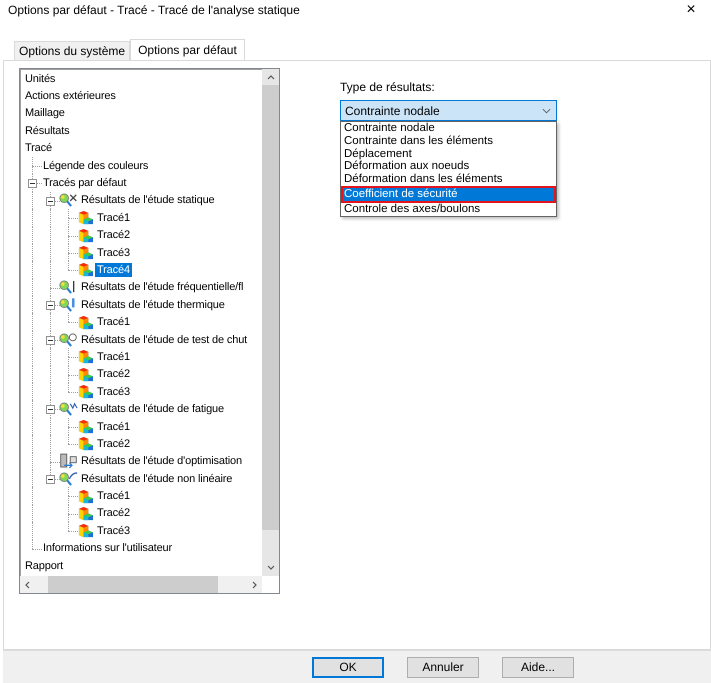 The image size is (711, 683). I want to click on tree-item: Résultats de l'étude de test de chut, so click(164, 339).